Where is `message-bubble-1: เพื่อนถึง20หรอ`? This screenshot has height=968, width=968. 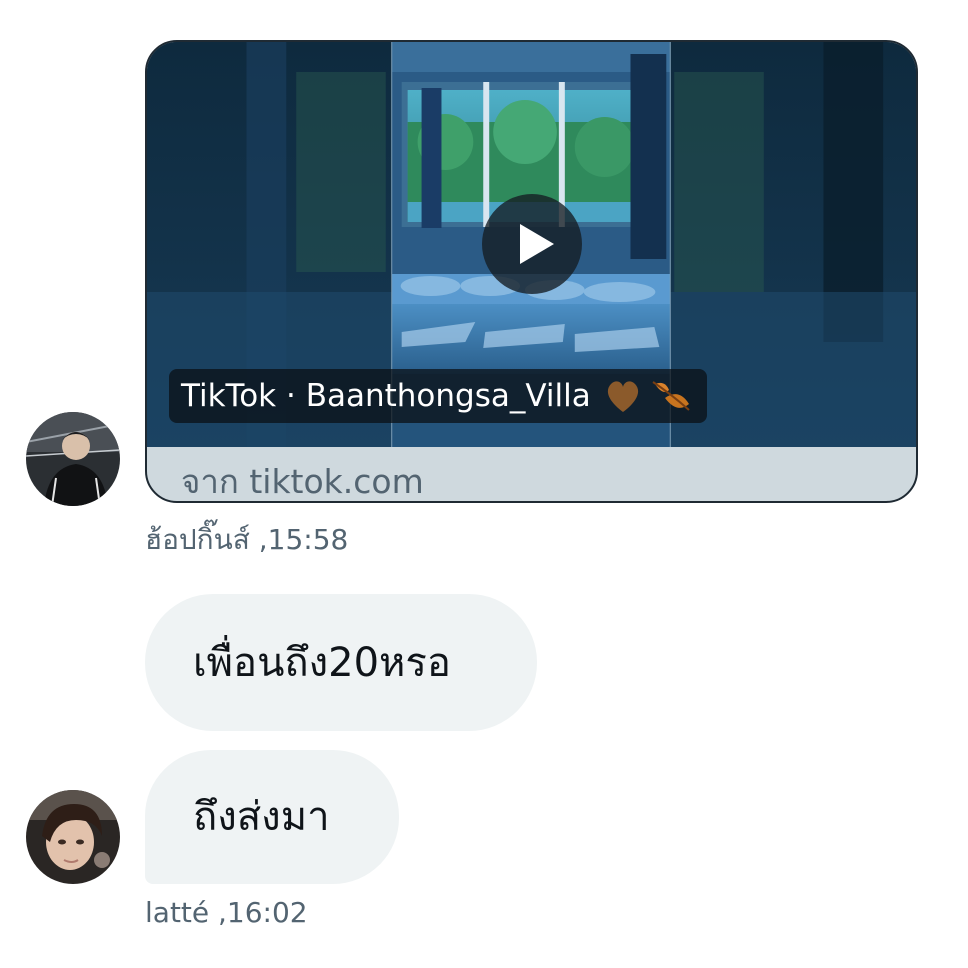
message-bubble-1: เพื่อนถึง20หรอ is located at coordinates (341, 662).